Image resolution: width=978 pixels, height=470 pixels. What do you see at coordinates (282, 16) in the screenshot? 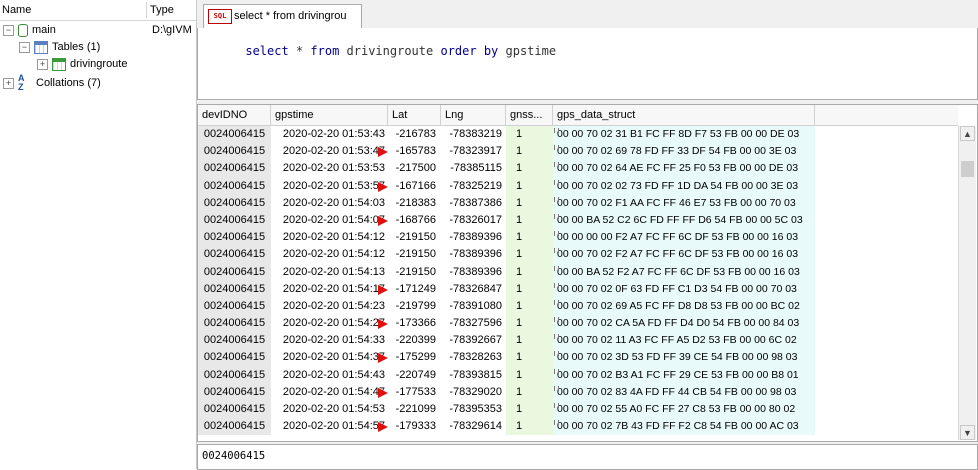
I see `tab-query: SQL select * from drivingrou` at bounding box center [282, 16].